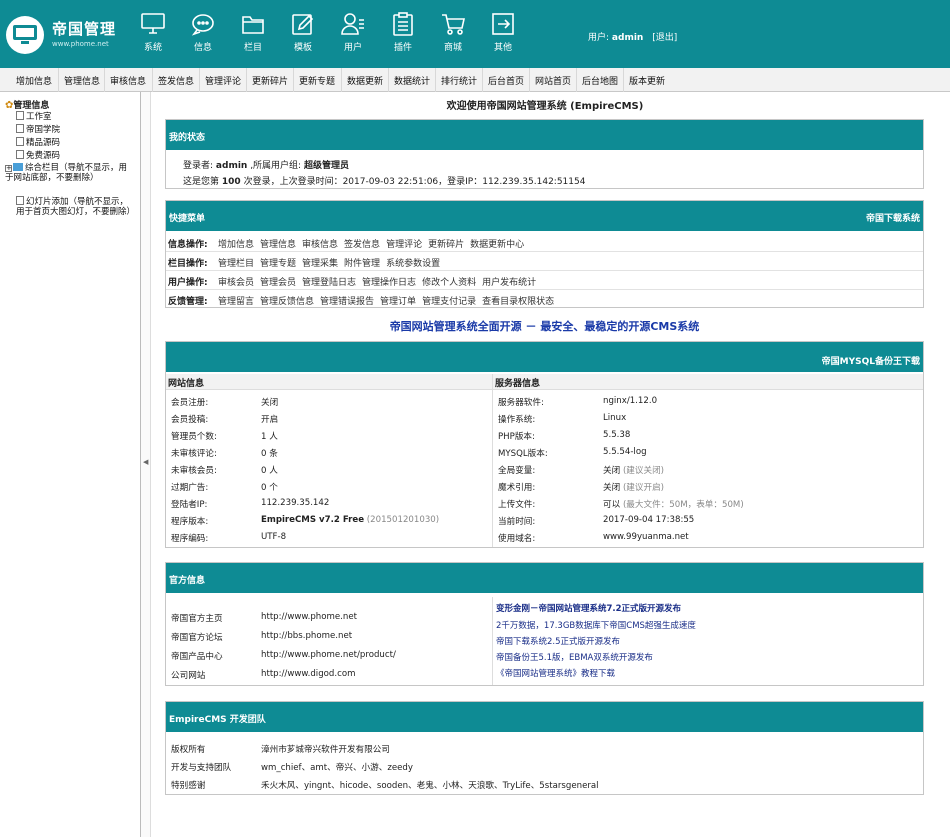 The image size is (950, 837). Describe the element at coordinates (236, 283) in the screenshot. I see `quick-link: 审核会员` at that location.